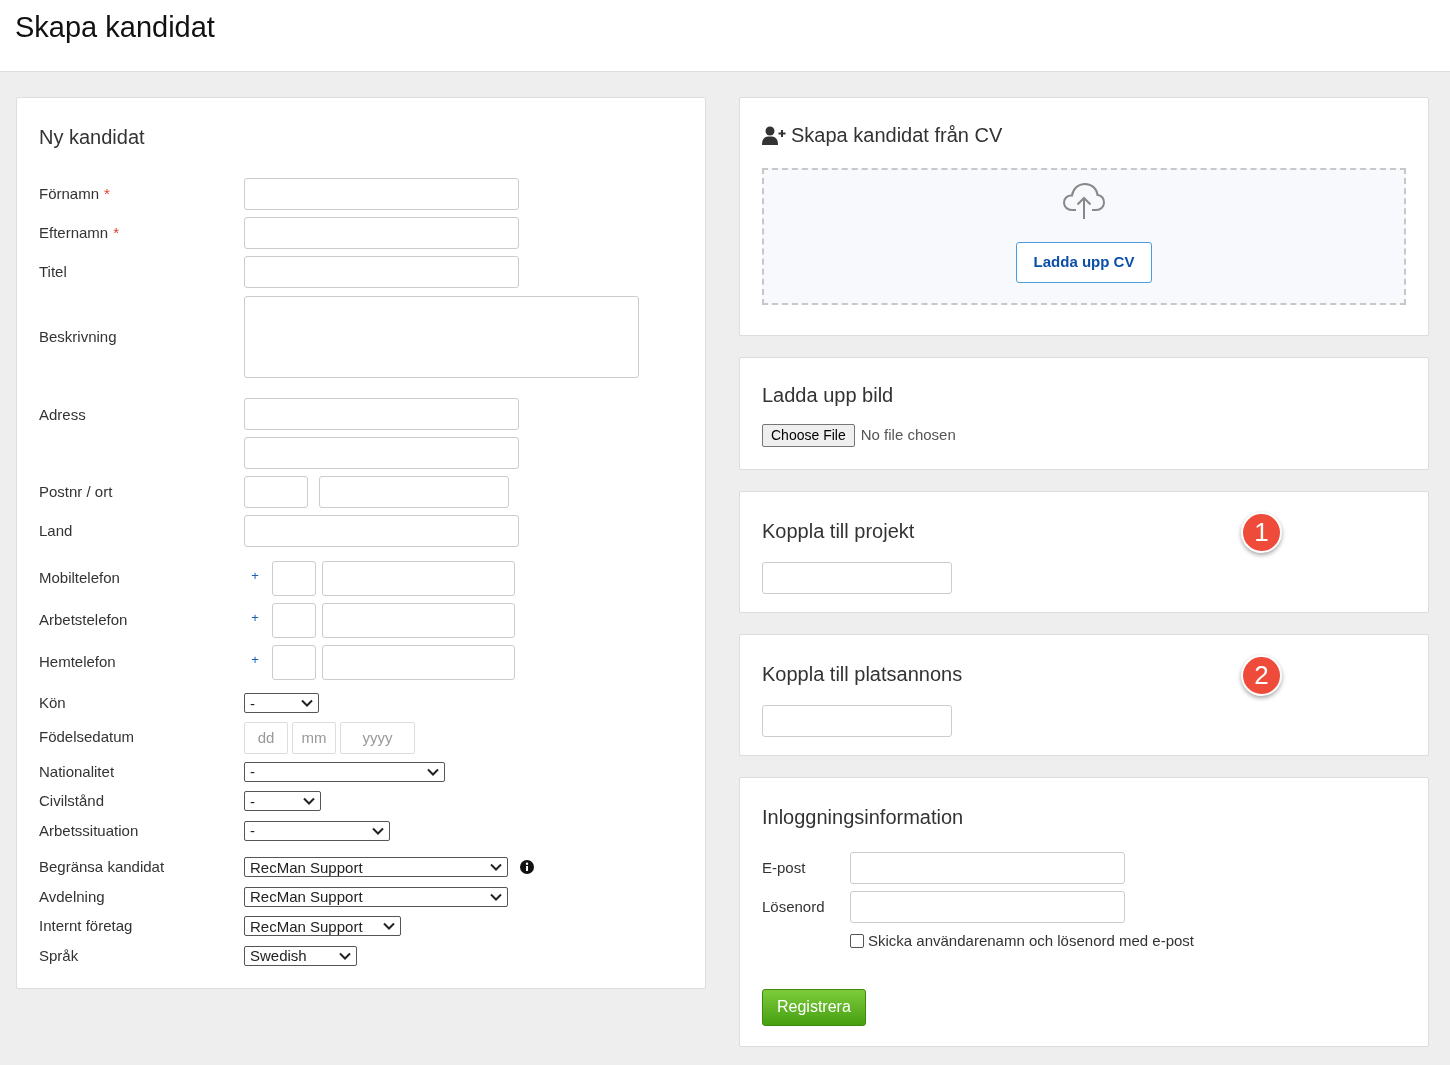  Describe the element at coordinates (59, 955) in the screenshot. I see `field-label: Språk` at that location.